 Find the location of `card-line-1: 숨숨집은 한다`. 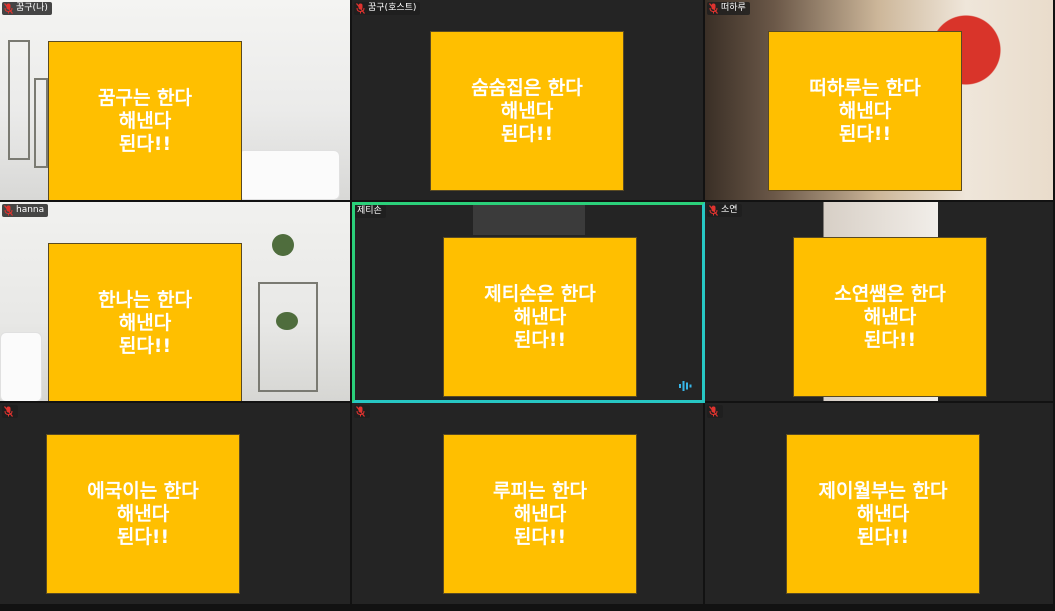

card-line-1: 숨숨집은 한다 is located at coordinates (527, 87).